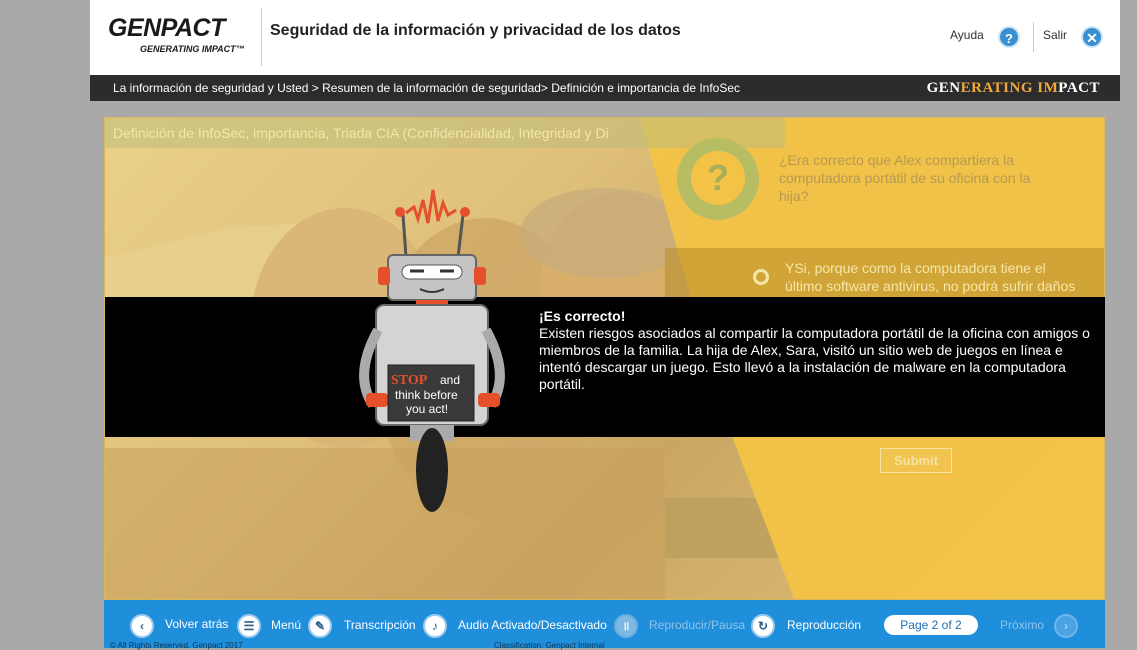  What do you see at coordinates (549, 645) in the screenshot?
I see `classification-text: Classification: Genpact Internal` at bounding box center [549, 645].